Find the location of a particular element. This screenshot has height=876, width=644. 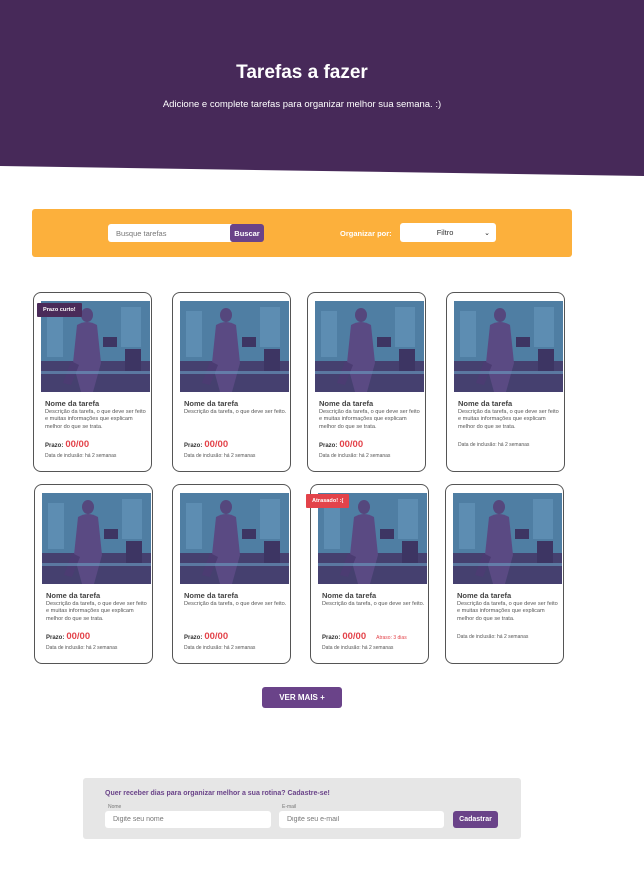

filter-select: Filtro ⌄ is located at coordinates (448, 232).